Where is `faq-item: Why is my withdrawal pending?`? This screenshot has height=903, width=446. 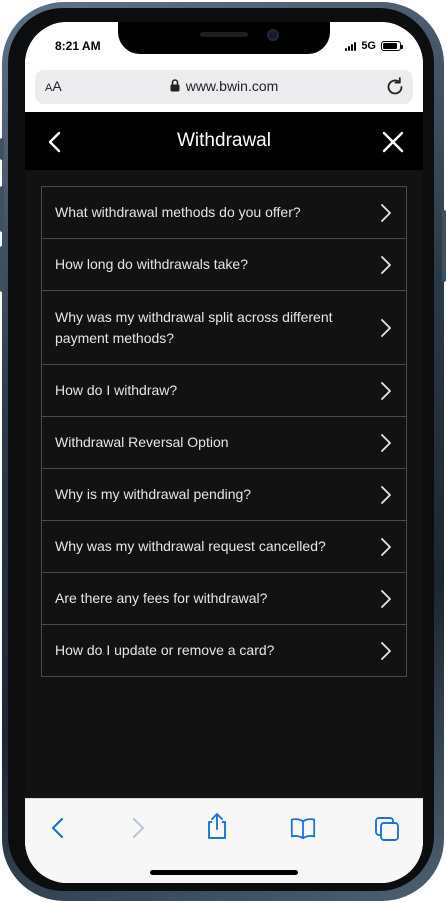 faq-item: Why is my withdrawal pending? is located at coordinates (224, 495).